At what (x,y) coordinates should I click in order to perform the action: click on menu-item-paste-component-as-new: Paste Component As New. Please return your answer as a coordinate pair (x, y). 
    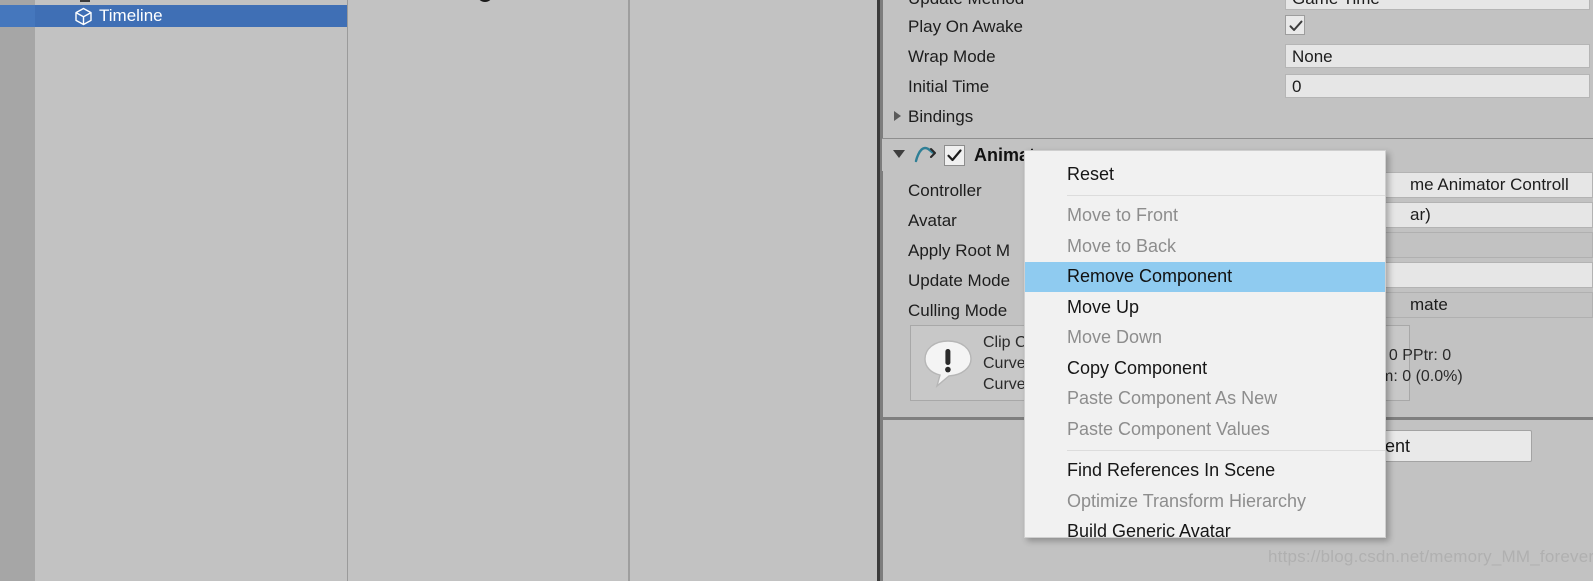
    Looking at the image, I should click on (1205, 399).